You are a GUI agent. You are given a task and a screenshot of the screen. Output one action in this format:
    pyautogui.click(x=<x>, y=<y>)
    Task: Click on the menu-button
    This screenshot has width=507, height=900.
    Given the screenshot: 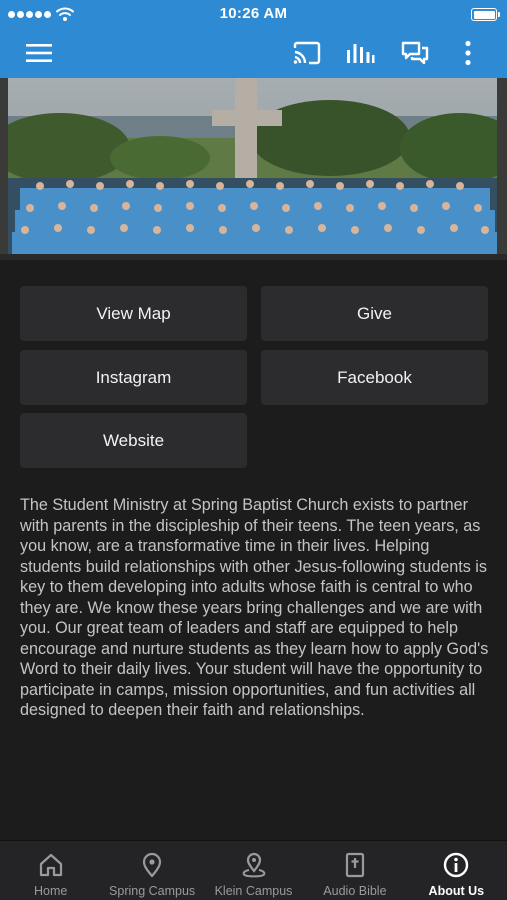 What is the action you would take?
    pyautogui.click(x=39, y=53)
    